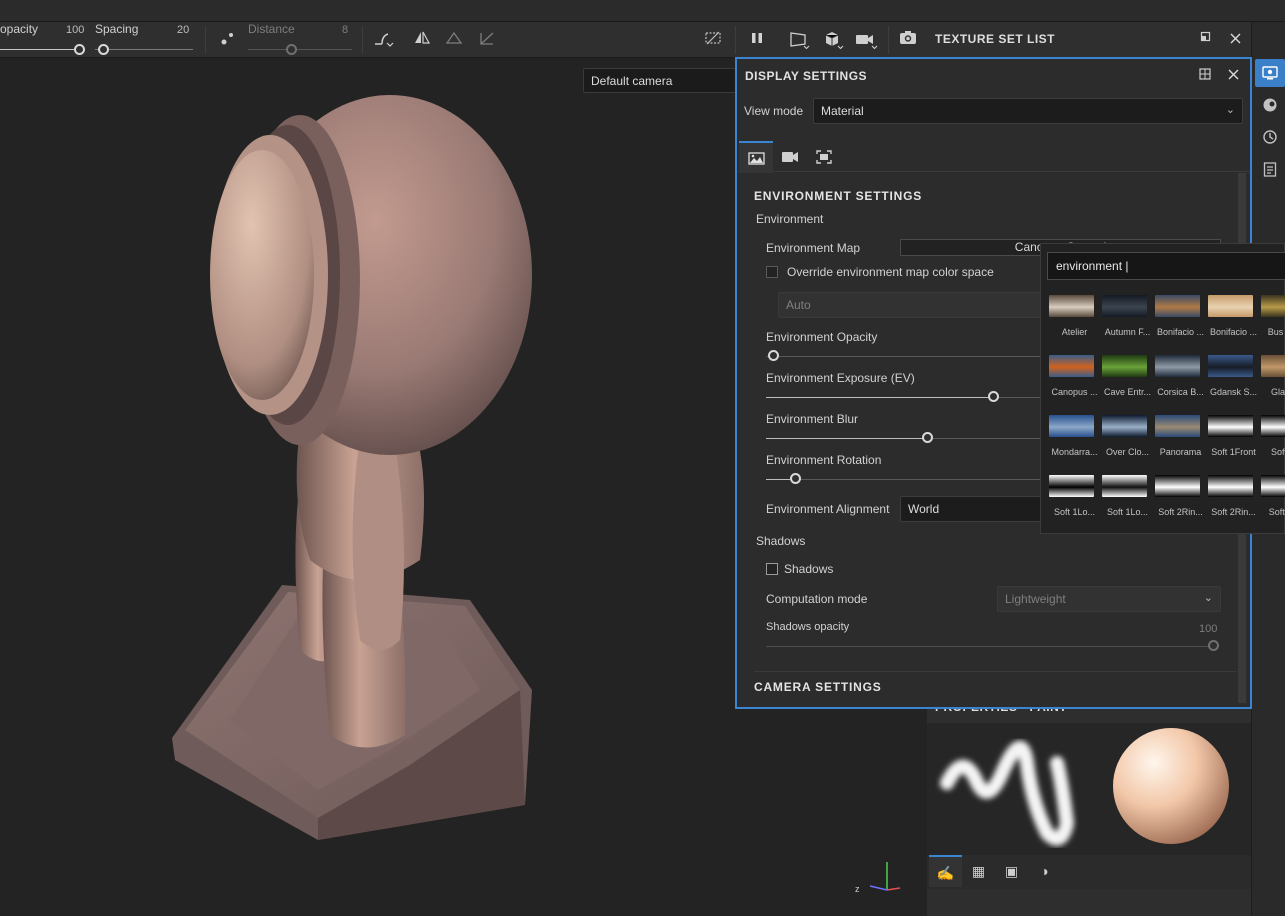 This screenshot has width=1285, height=916. I want to click on environment-settings-heading: ENVIRONMENT SETTINGS, so click(838, 196).